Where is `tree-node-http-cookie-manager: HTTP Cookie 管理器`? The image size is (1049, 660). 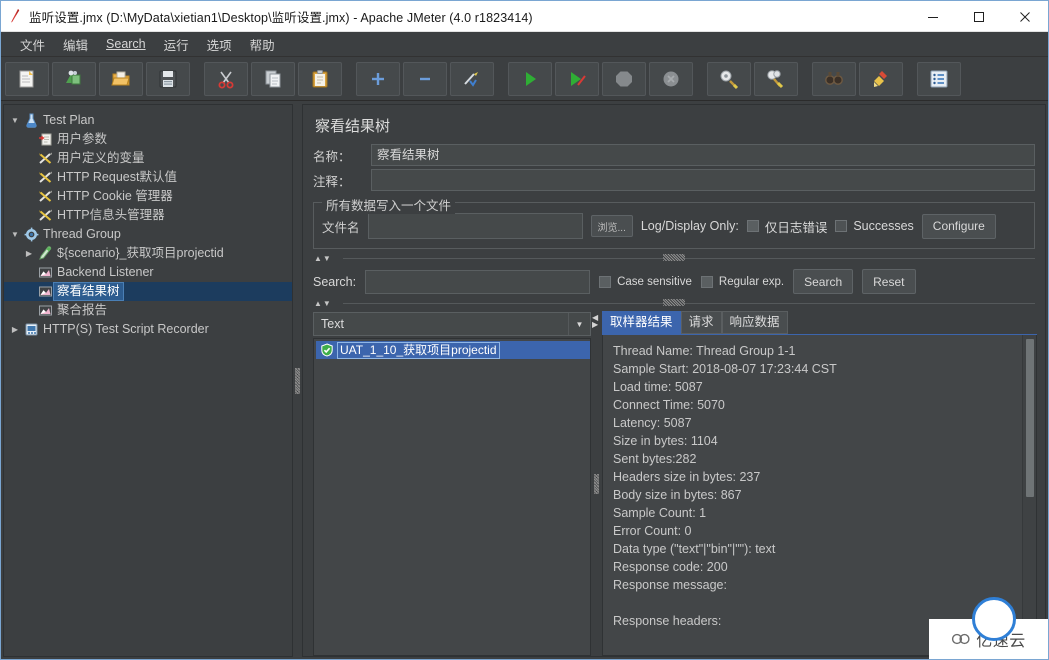 tree-node-http-cookie-manager: HTTP Cookie 管理器 is located at coordinates (148, 196).